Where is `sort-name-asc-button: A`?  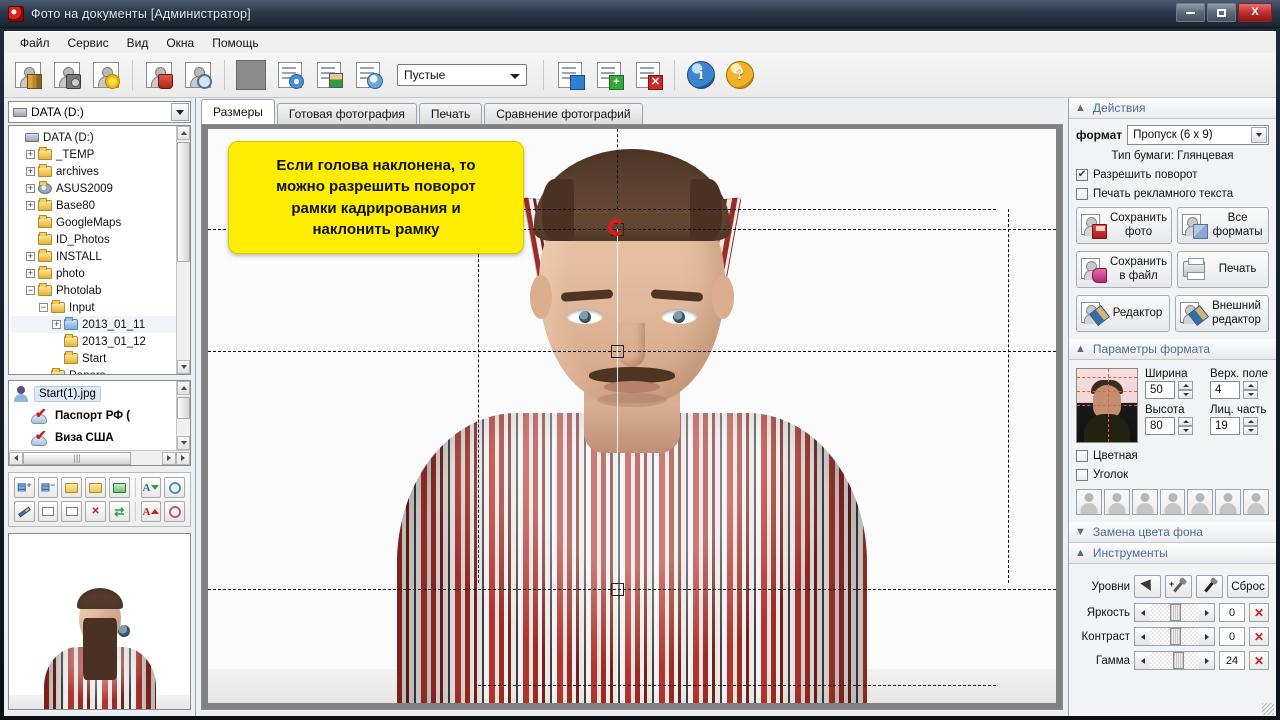
sort-name-asc-button: A is located at coordinates (151, 487).